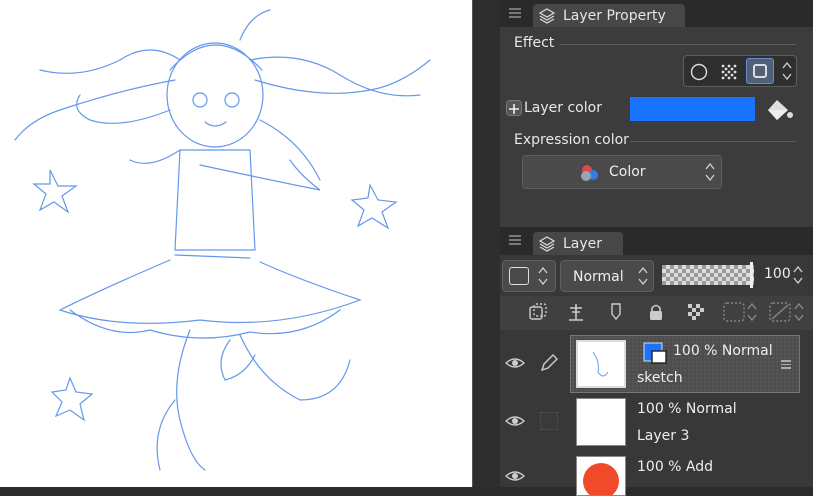 This screenshot has height=496, width=813. I want to click on expression-color-label: Expression color, so click(571, 140).